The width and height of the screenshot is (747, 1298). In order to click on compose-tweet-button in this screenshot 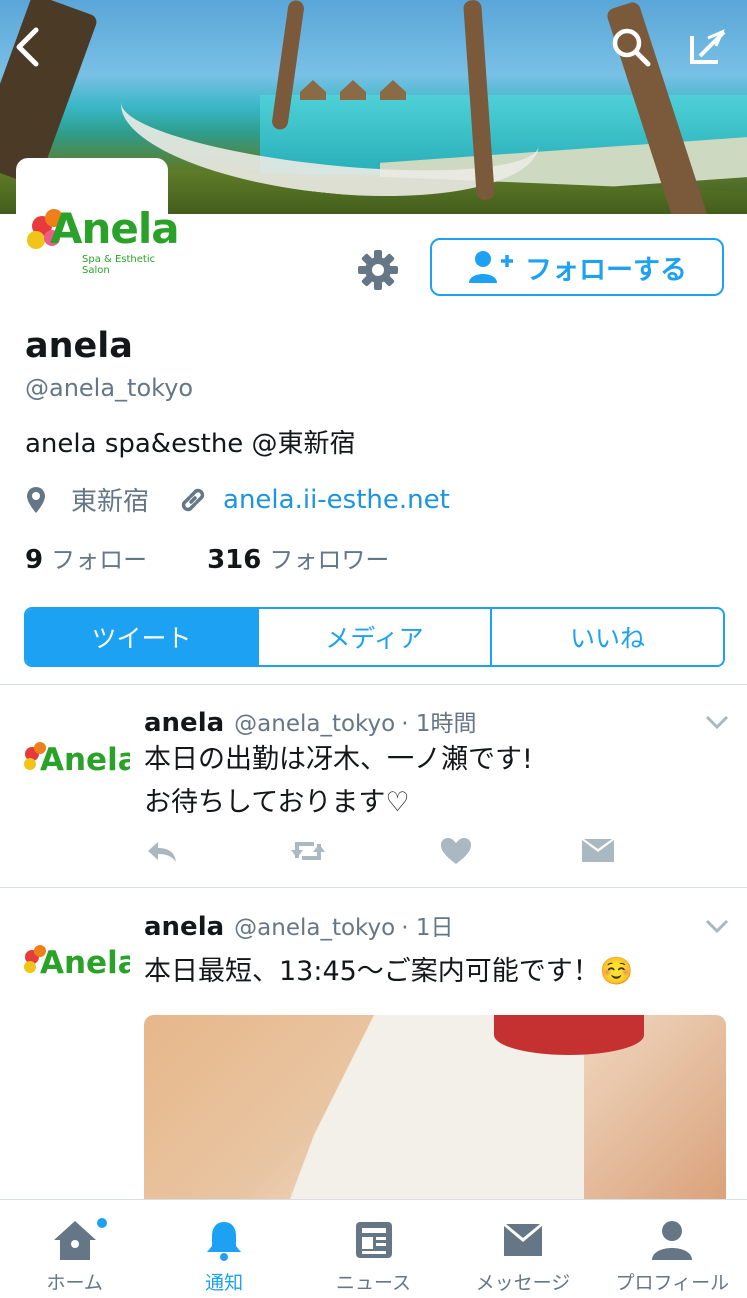, I will do `click(707, 47)`.